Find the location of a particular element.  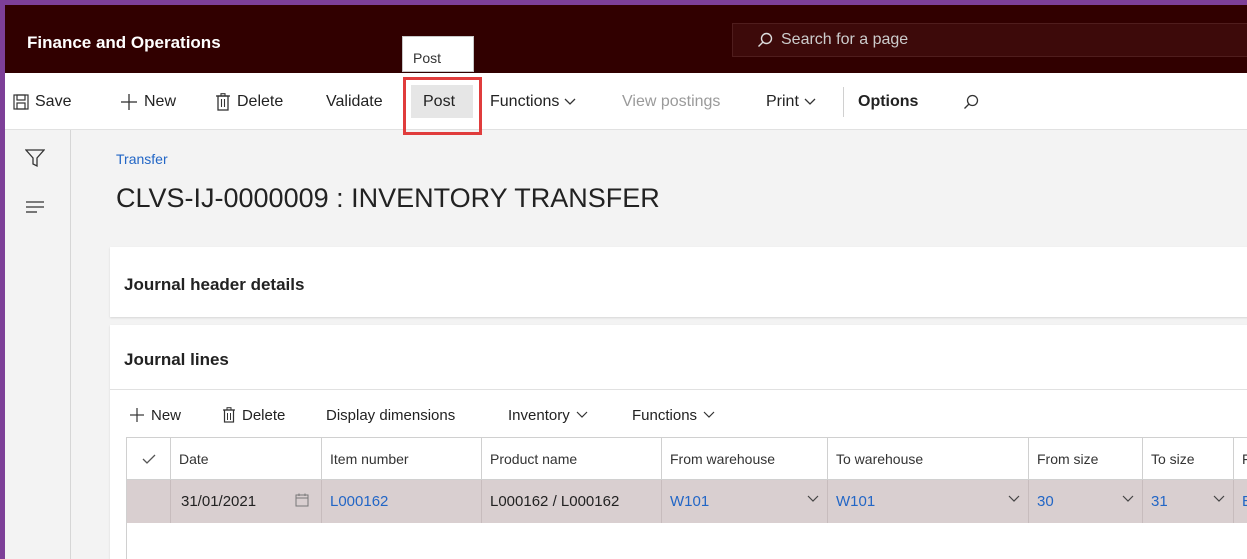

left-nav is located at coordinates (38, 344).